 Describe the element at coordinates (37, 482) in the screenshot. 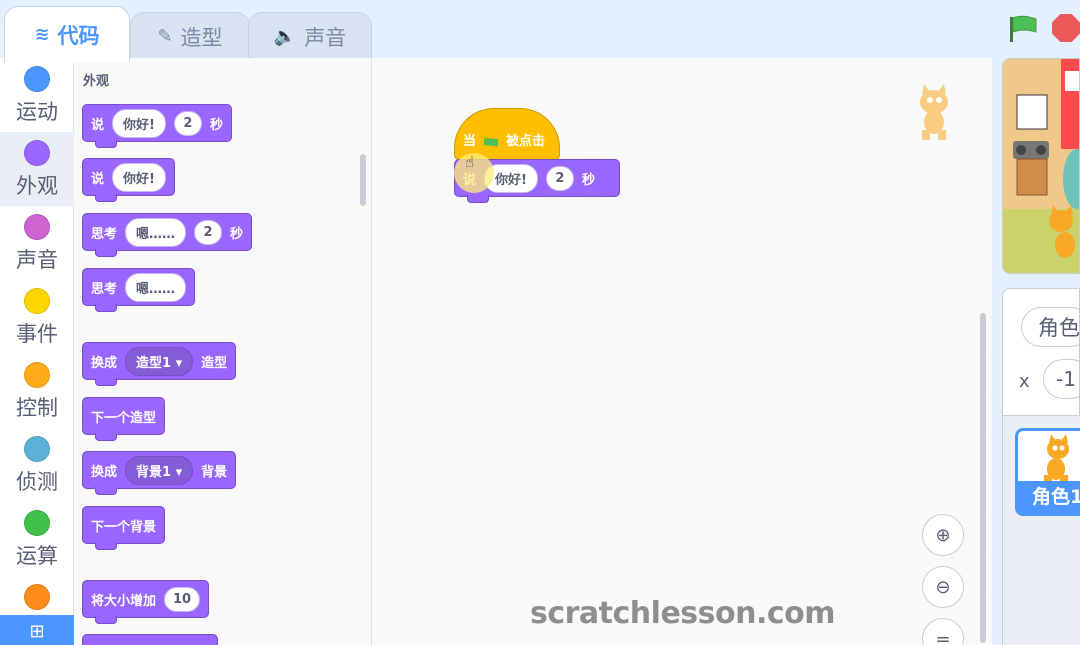

I see `category-label: 侦测` at that location.